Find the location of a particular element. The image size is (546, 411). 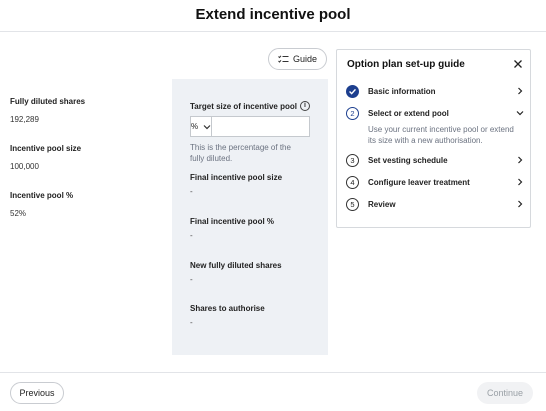

new-fd-label: New fully diluted shares is located at coordinates (236, 265).